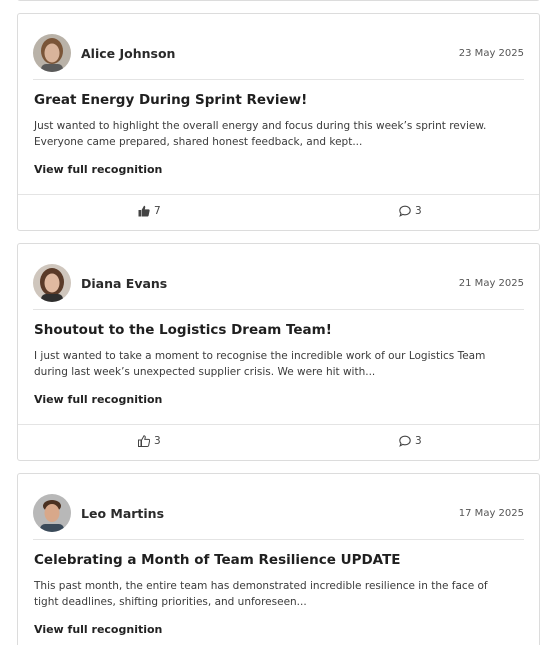 This screenshot has height=645, width=559. What do you see at coordinates (157, 441) in the screenshot?
I see `like-count: 3` at bounding box center [157, 441].